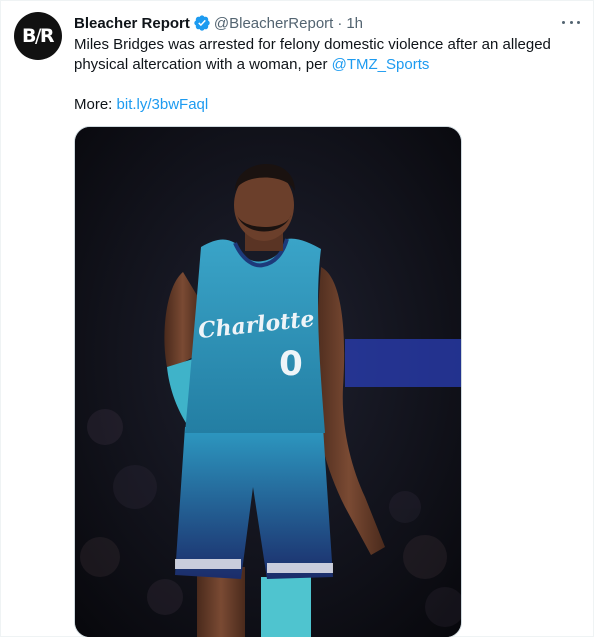 This screenshot has height=637, width=594. Describe the element at coordinates (28, 36) in the screenshot. I see `avatar-letter-b: B` at that location.